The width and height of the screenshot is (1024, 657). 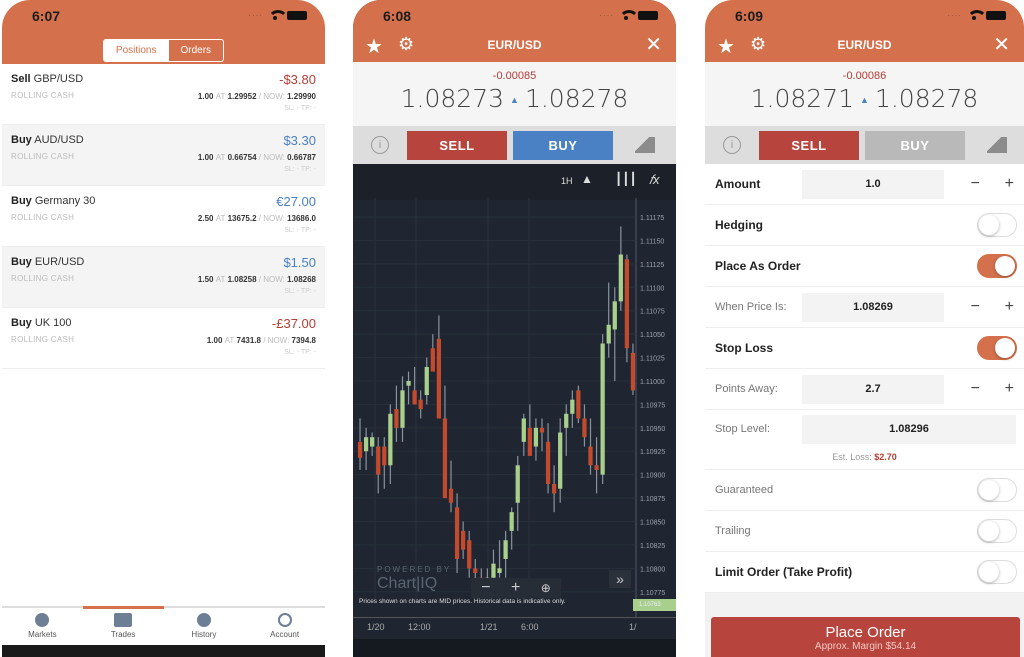 I want to click on place-as-order-toggle, so click(x=997, y=266).